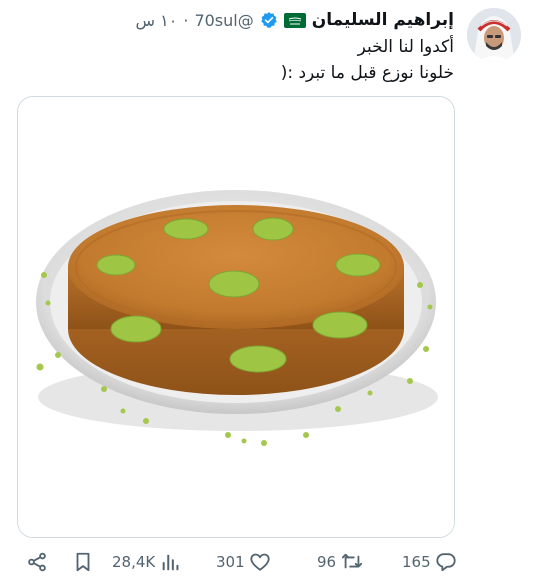 Image resolution: width=536 pixels, height=579 pixels. Describe the element at coordinates (230, 562) in the screenshot. I see `likes-count: 301` at that location.